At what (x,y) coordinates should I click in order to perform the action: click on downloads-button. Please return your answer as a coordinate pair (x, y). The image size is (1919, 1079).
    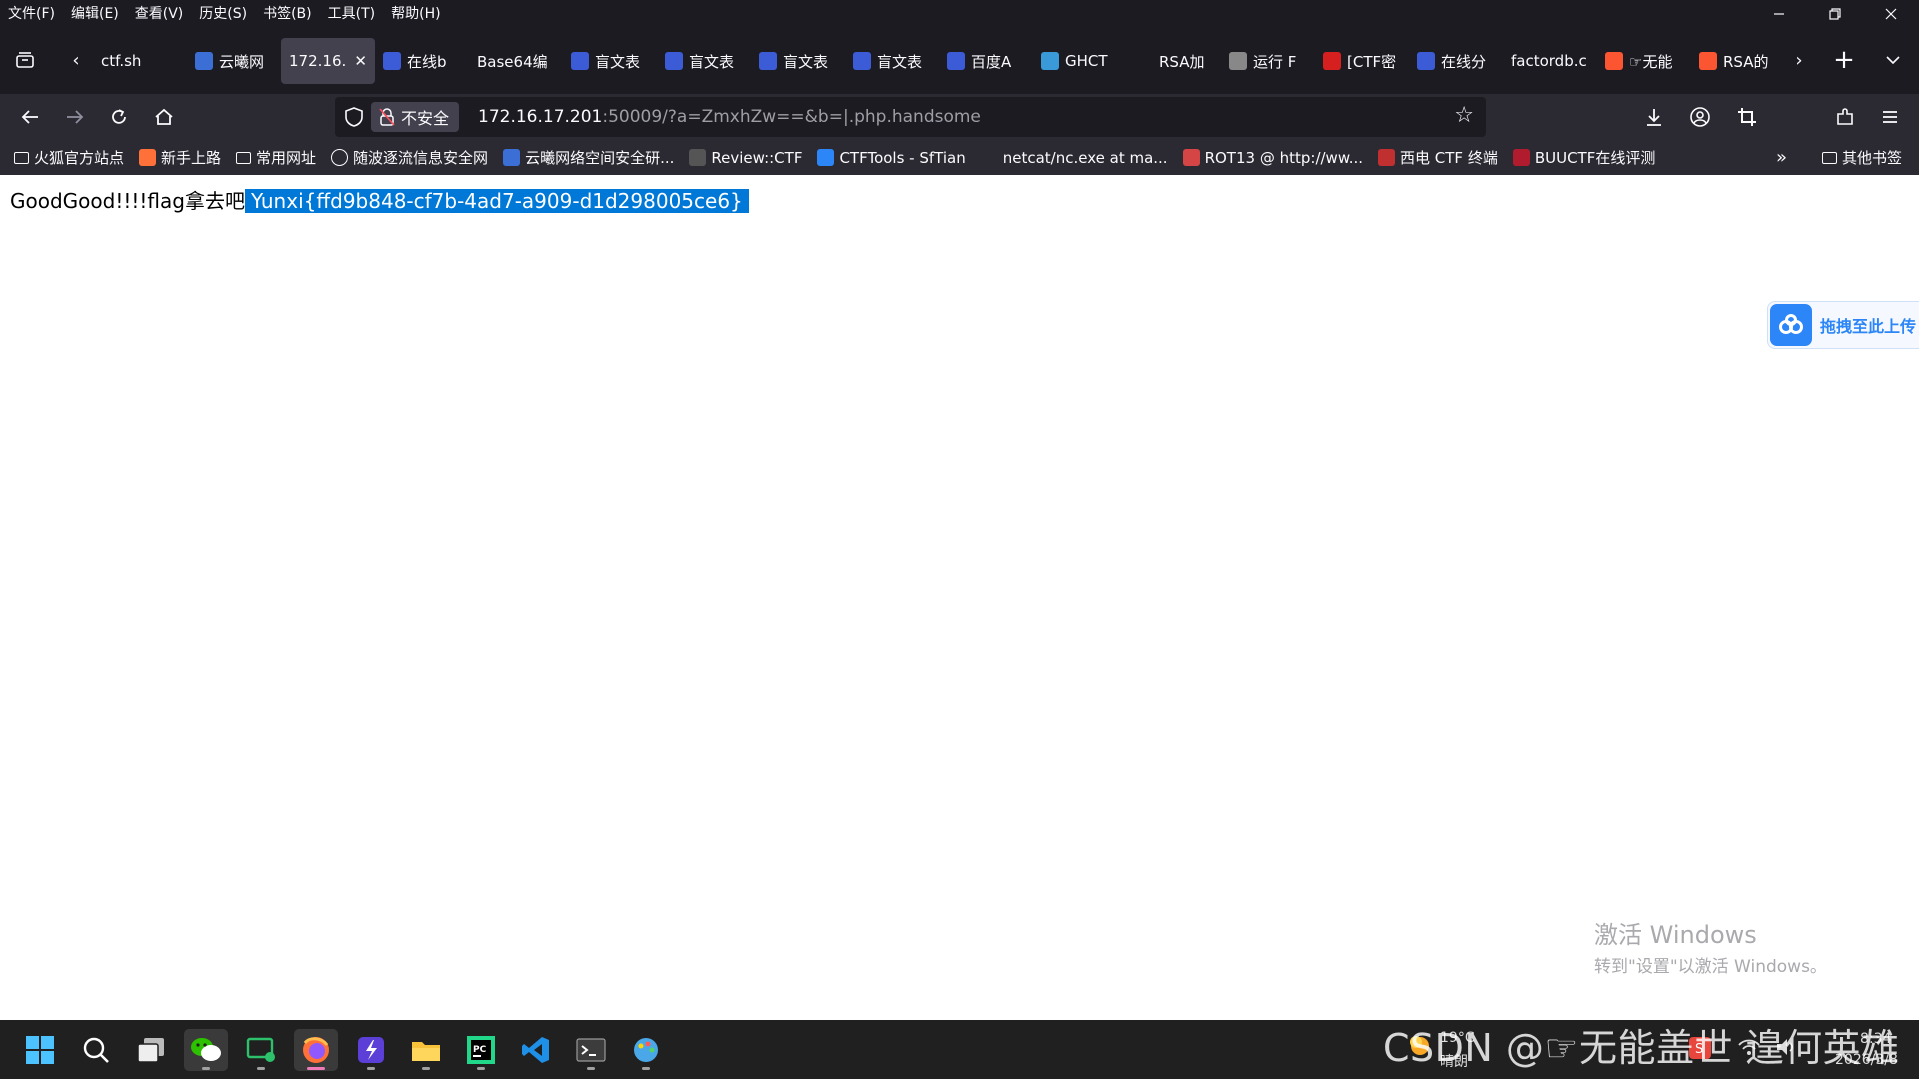
    Looking at the image, I should click on (1654, 117).